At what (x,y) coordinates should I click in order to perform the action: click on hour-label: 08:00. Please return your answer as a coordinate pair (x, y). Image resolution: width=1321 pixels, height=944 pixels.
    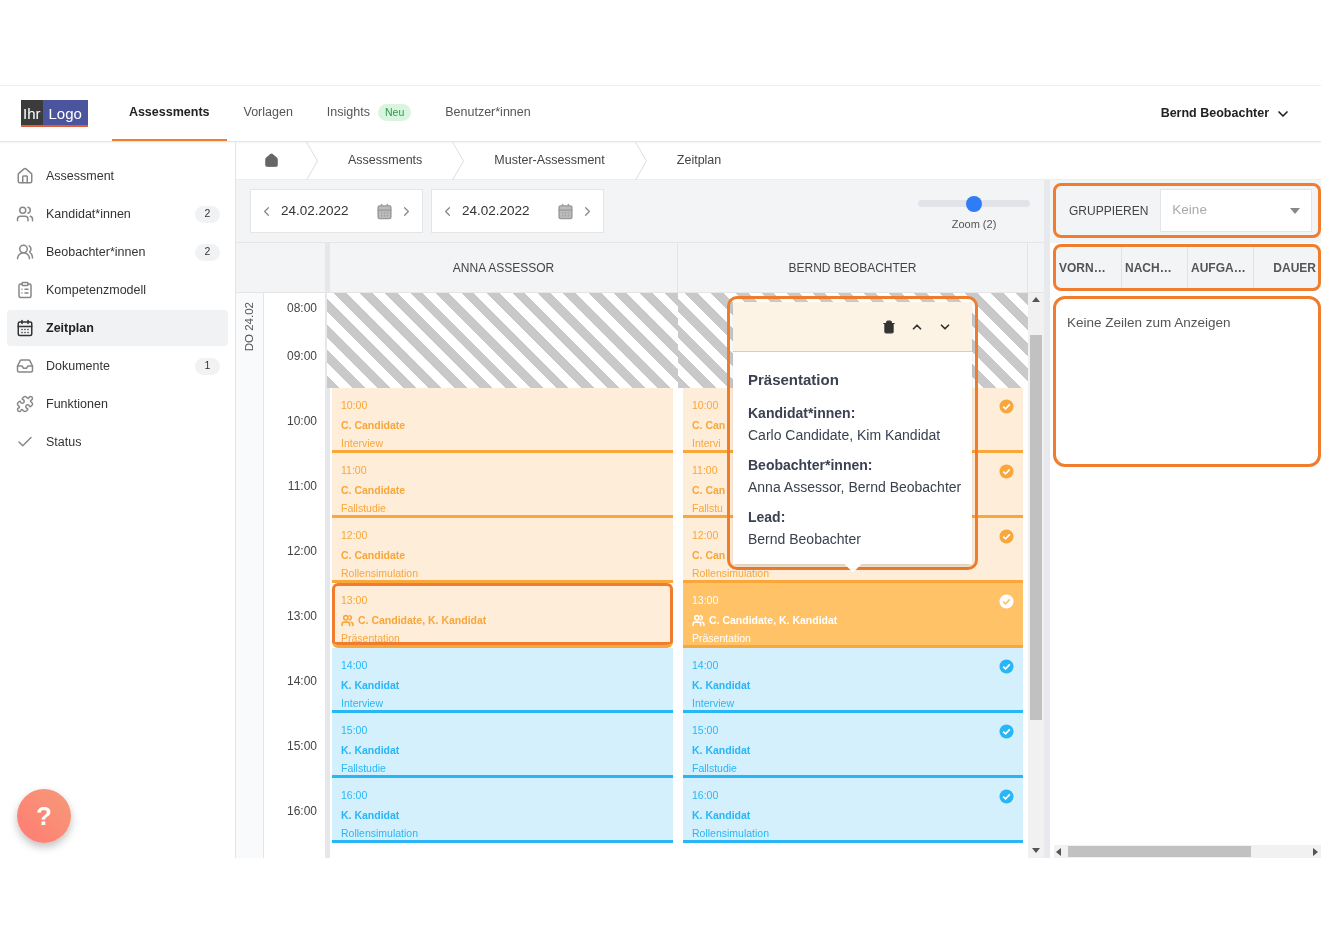
    Looking at the image, I should click on (301, 308).